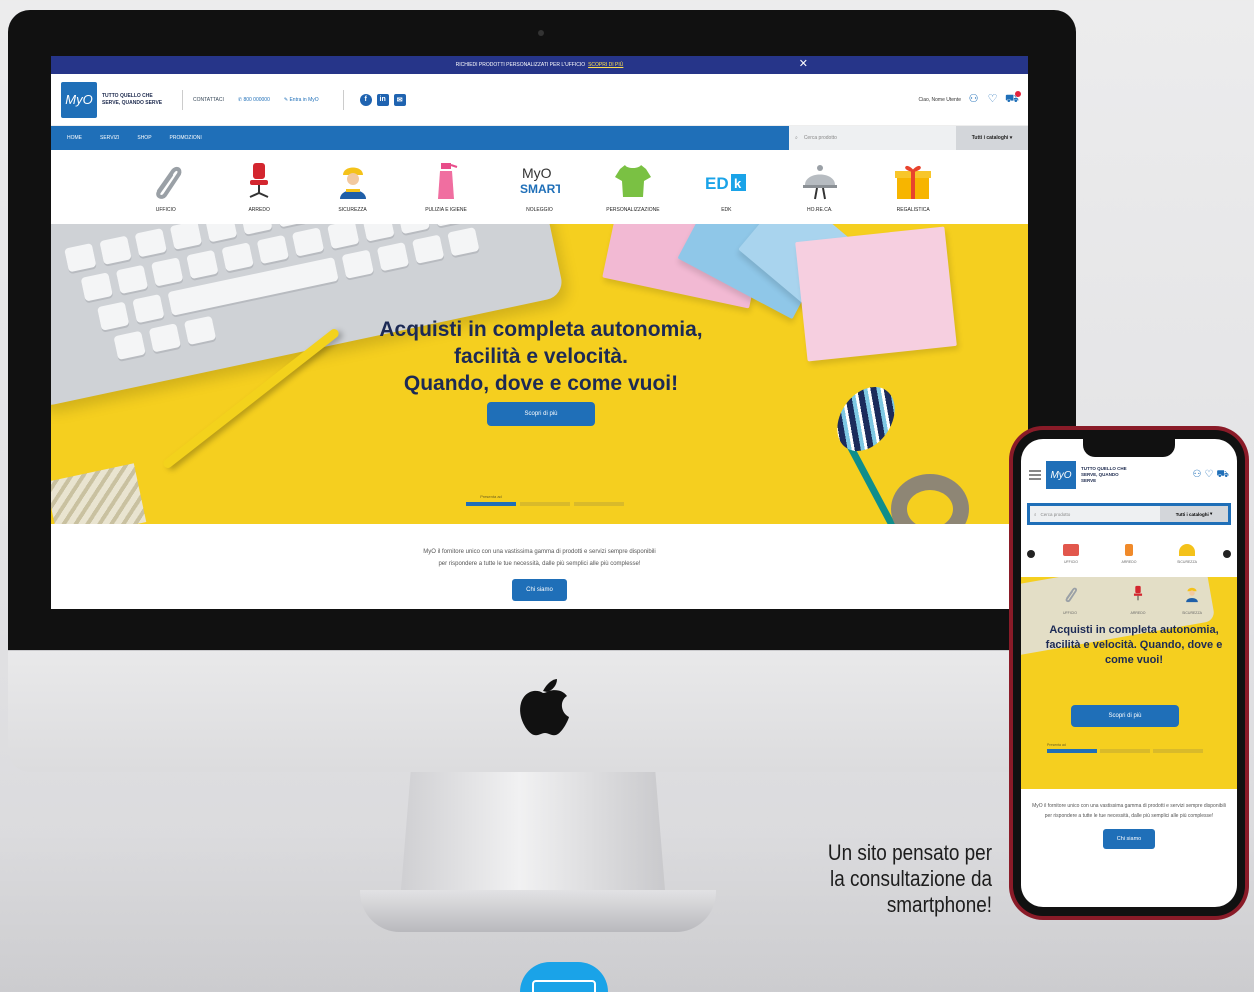 The image size is (1254, 992). I want to click on washi-tape-image, so click(866, 419).